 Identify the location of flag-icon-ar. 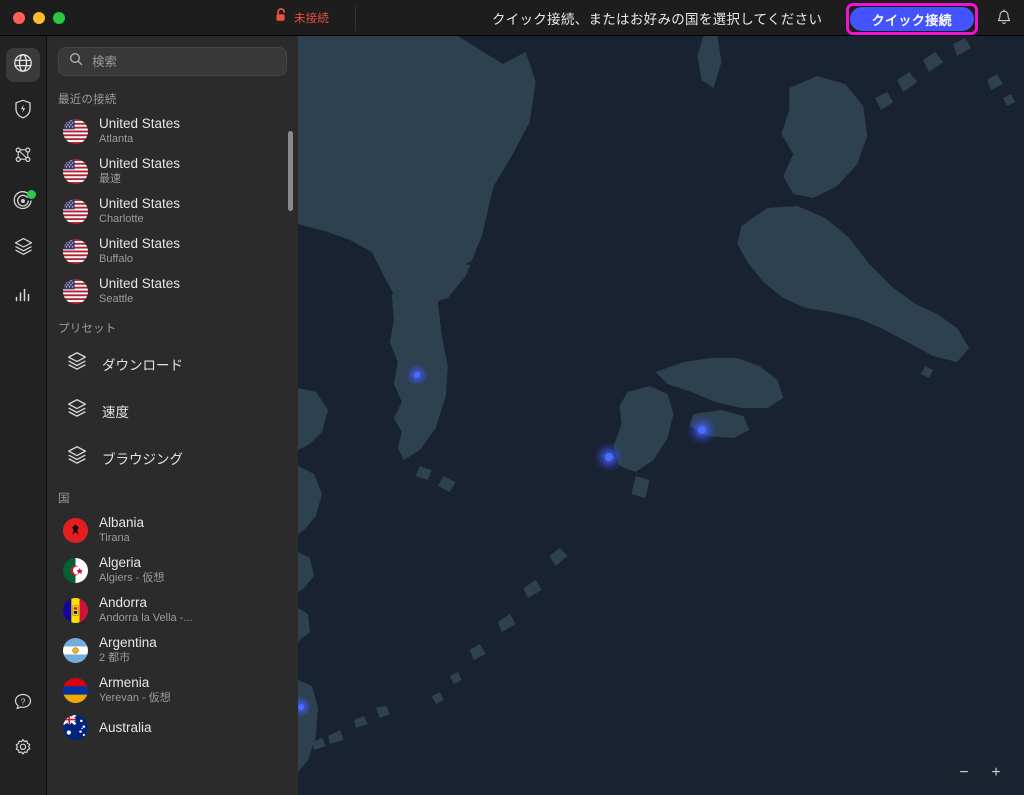
(75, 650).